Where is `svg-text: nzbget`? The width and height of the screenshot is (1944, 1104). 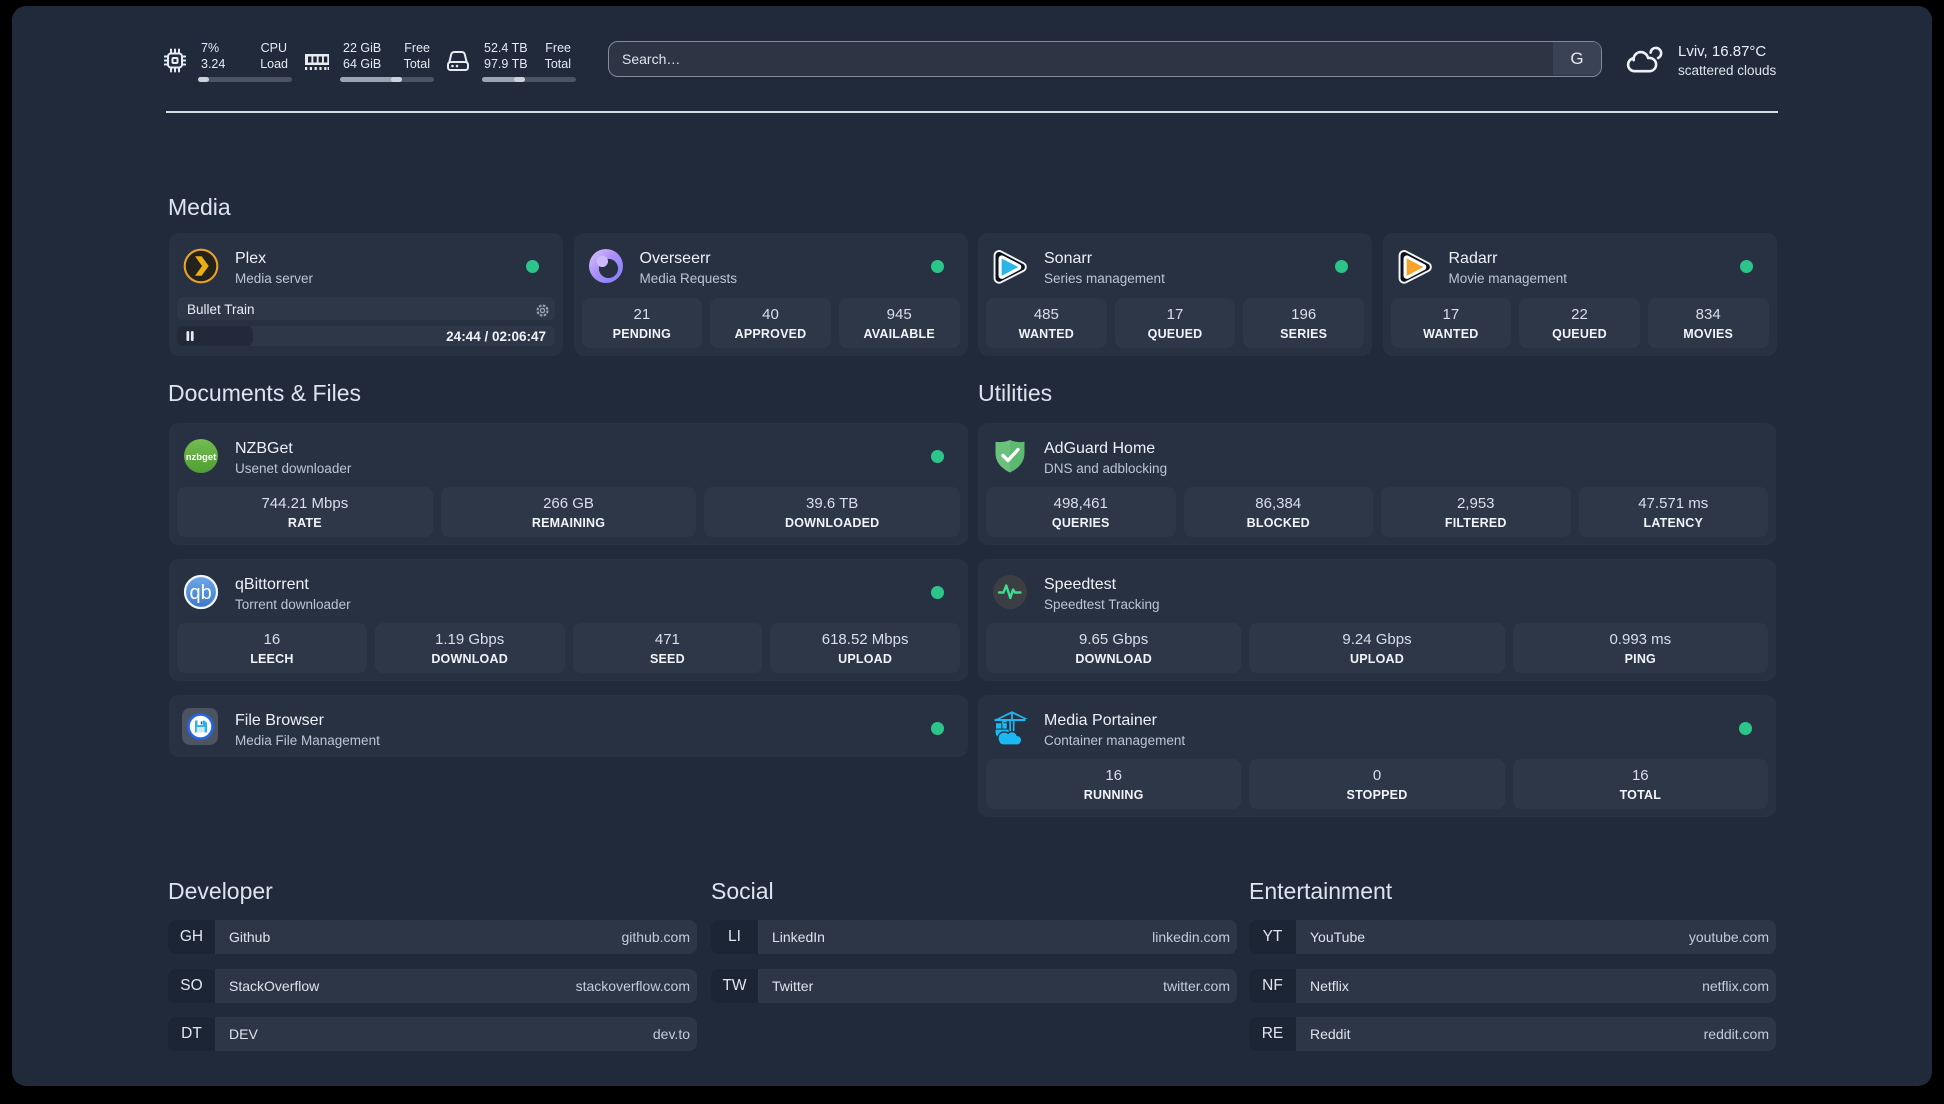
svg-text: nzbget is located at coordinates (201, 457).